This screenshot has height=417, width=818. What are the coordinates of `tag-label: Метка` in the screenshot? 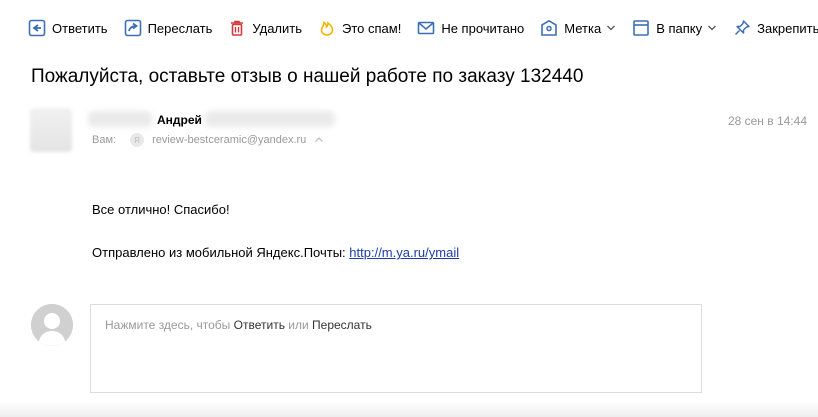 It's located at (583, 28).